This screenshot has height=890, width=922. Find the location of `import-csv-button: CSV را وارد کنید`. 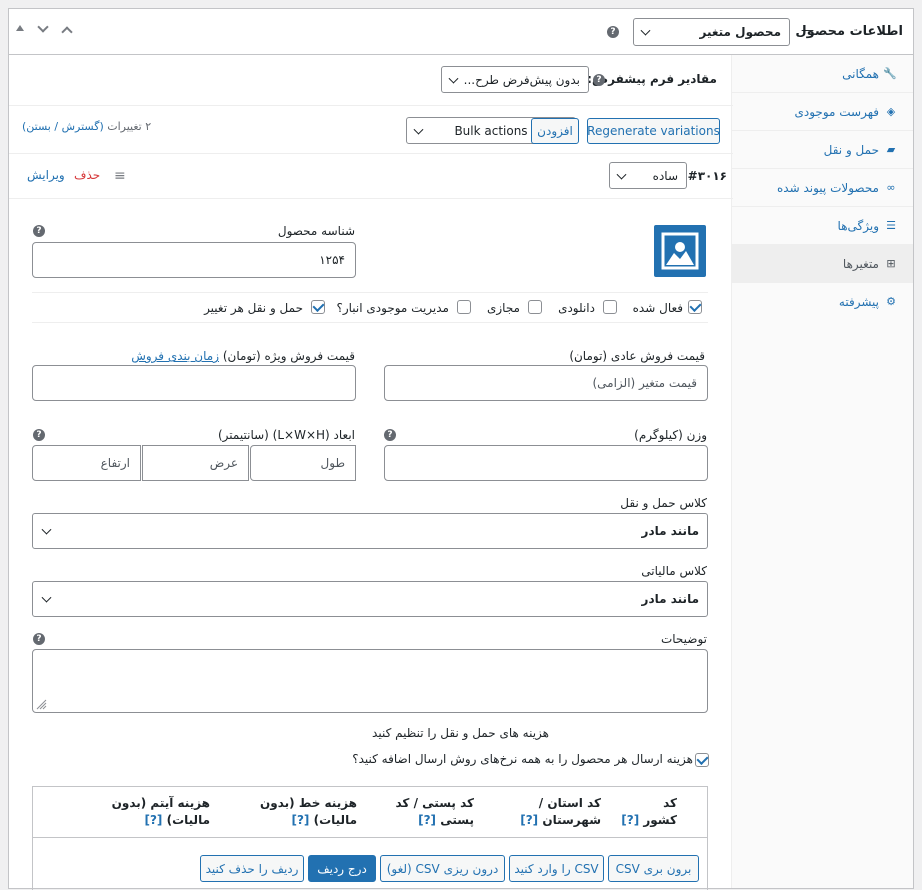

import-csv-button: CSV را وارد کنید is located at coordinates (556, 868).